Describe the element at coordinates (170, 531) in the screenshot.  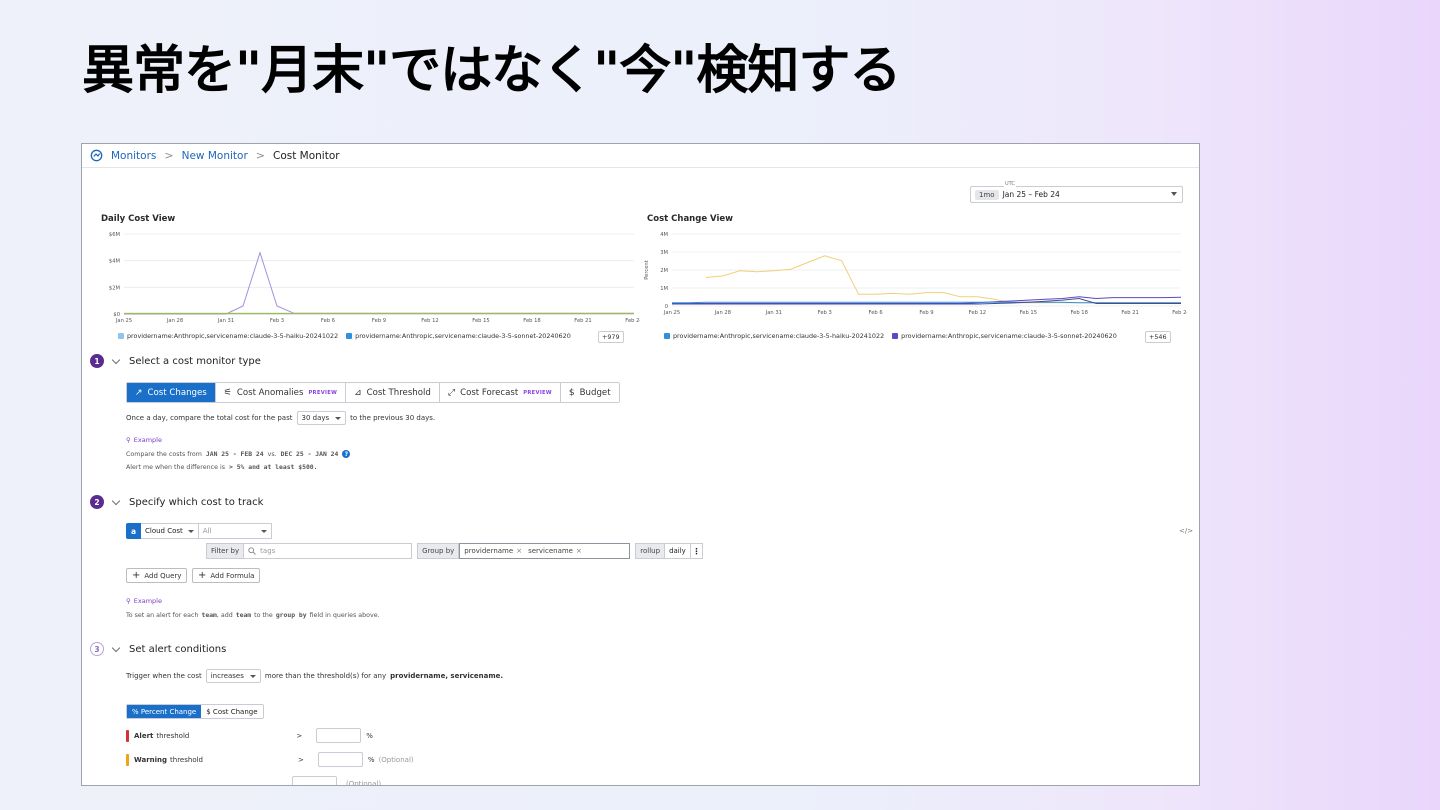
I see `data-source-select: Cloud Cost` at that location.